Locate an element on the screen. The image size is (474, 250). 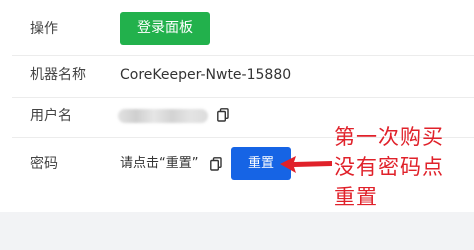
username-value-blurred is located at coordinates (163, 116).